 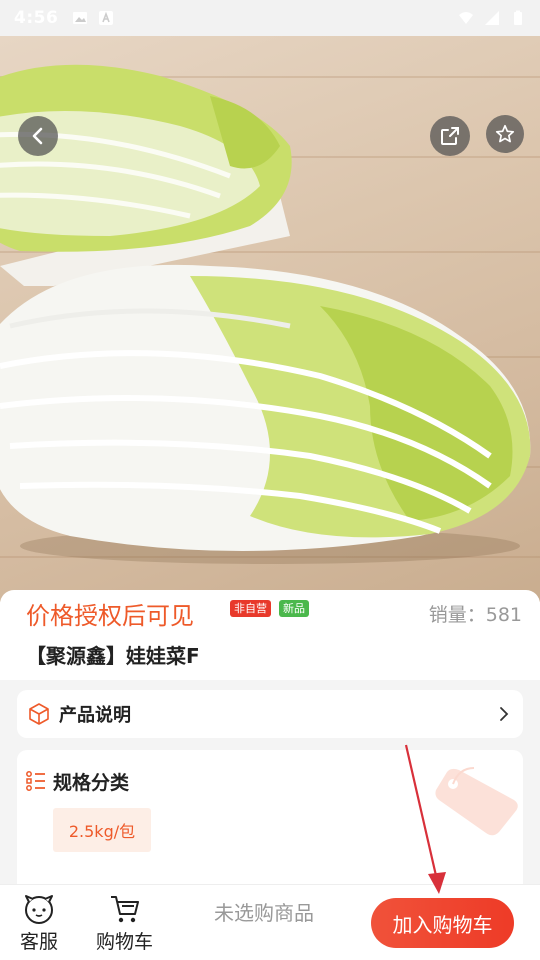 What do you see at coordinates (504, 714) in the screenshot?
I see `chevron-right-icon` at bounding box center [504, 714].